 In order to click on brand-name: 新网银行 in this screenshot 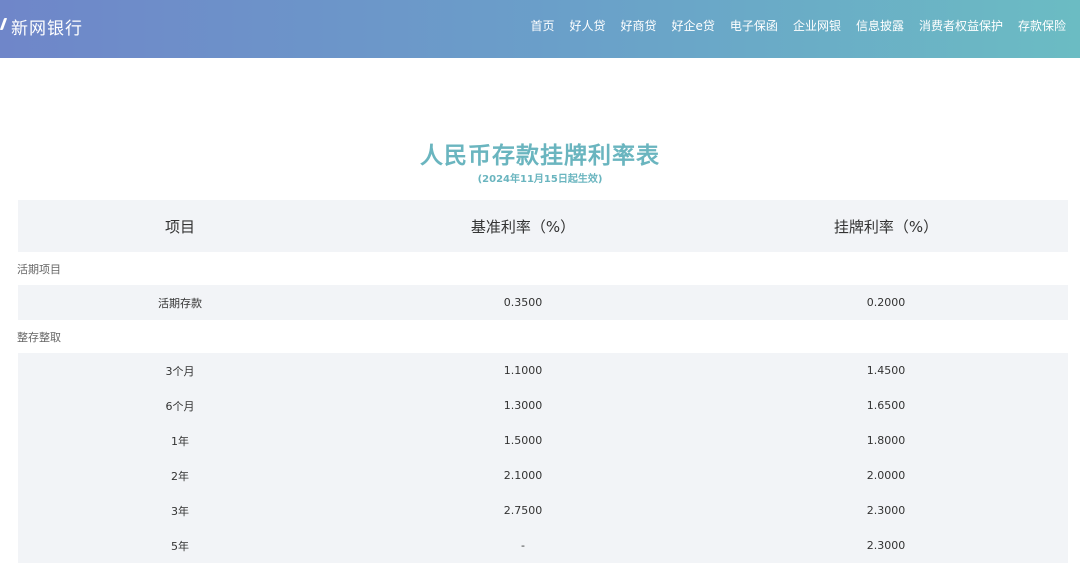, I will do `click(47, 28)`.